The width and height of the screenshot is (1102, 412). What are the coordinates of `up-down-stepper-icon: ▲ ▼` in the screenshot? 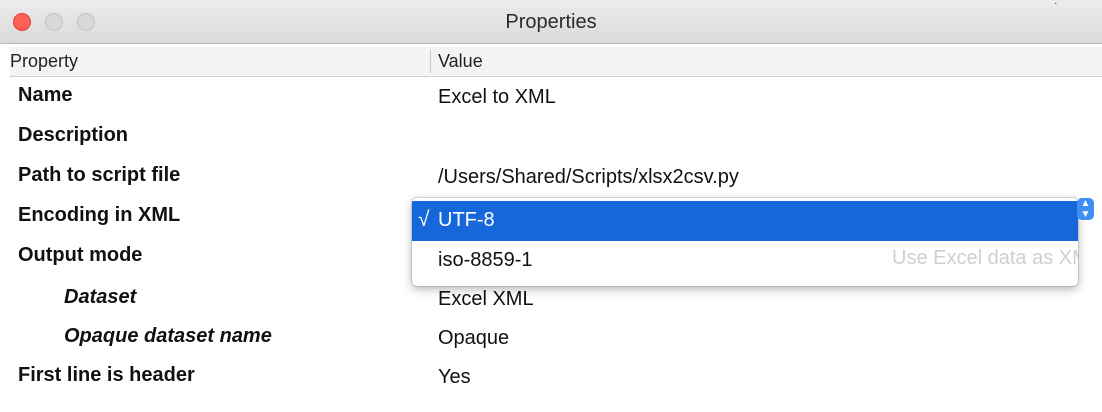 It's located at (1085, 209).